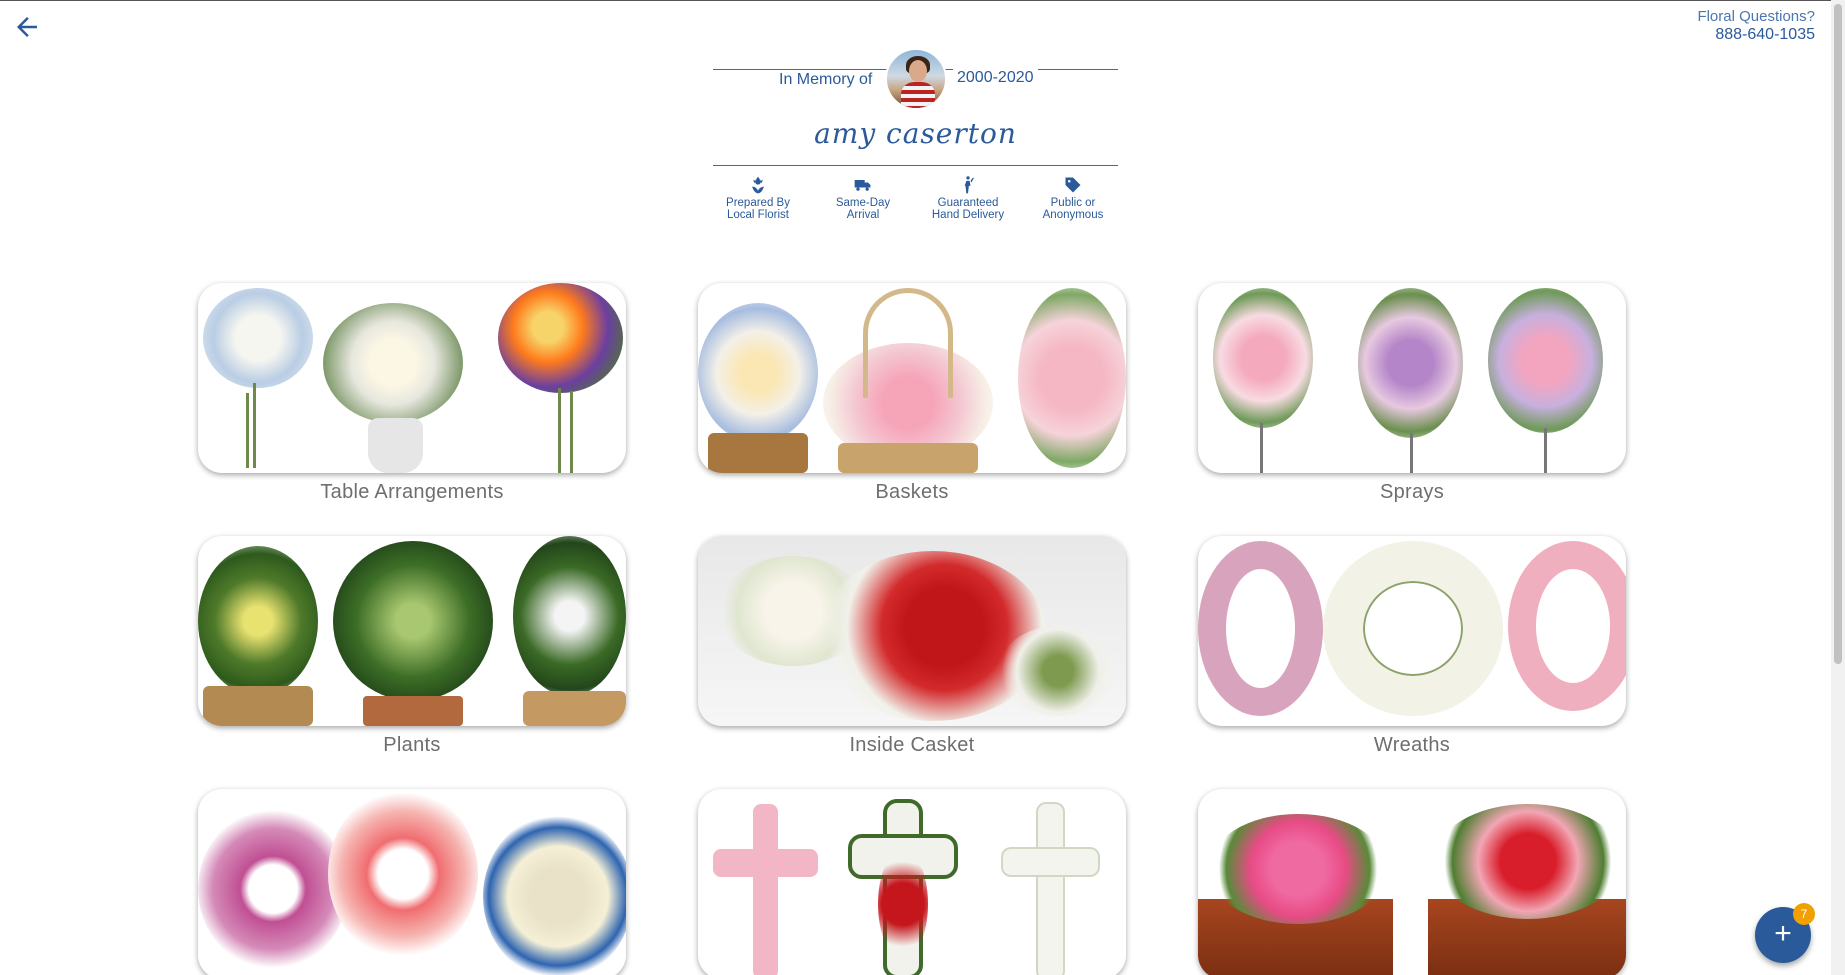 This screenshot has height=975, width=1845. I want to click on category-sprays: Sprays, so click(1412, 393).